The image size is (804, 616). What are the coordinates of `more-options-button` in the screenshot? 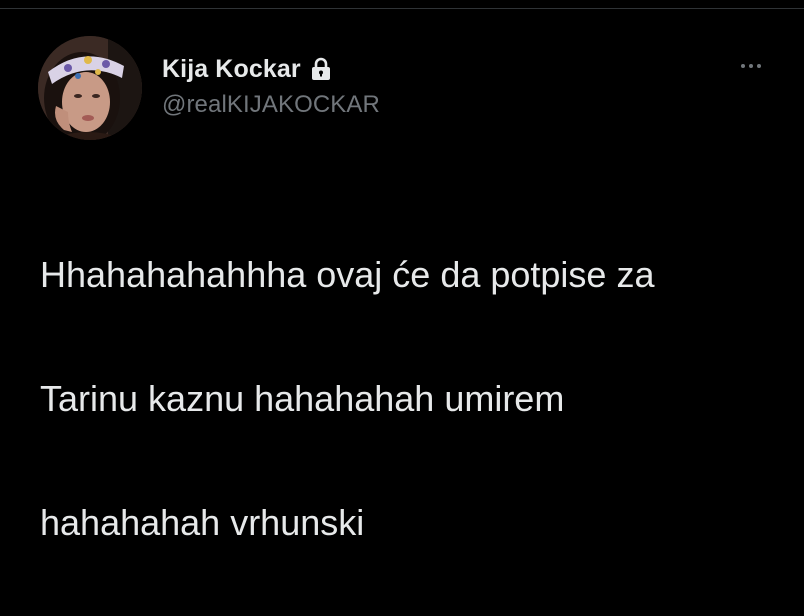 It's located at (751, 66).